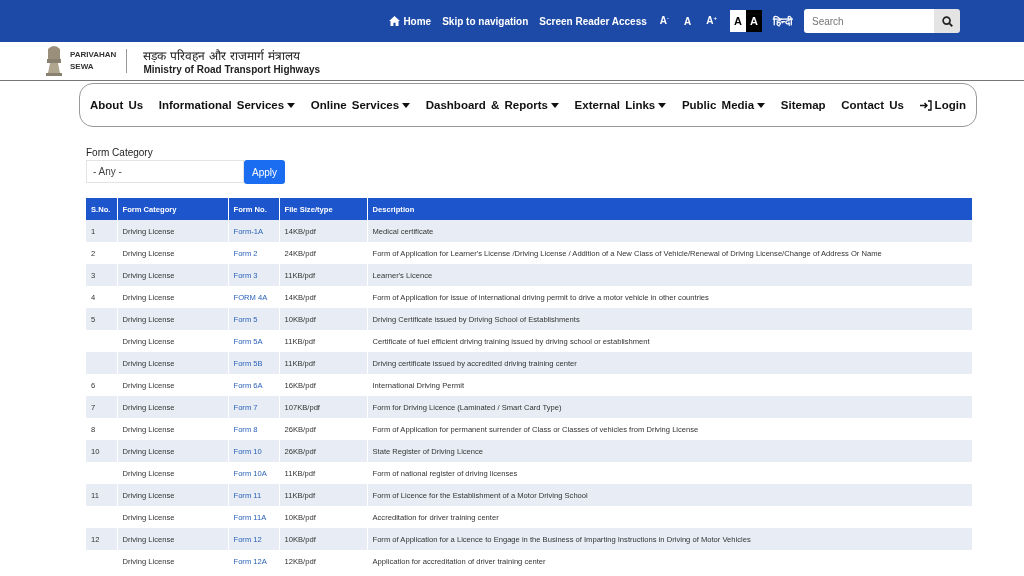  What do you see at coordinates (620, 105) in the screenshot?
I see `nav-link: External Links` at bounding box center [620, 105].